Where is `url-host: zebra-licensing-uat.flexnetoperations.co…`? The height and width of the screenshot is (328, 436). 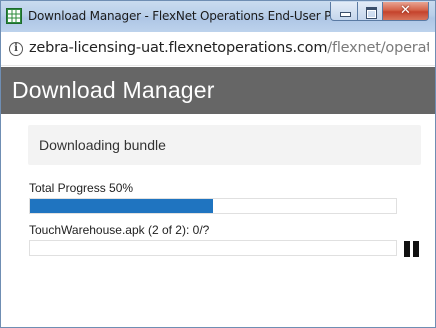
url-host: zebra-licensing-uat.flexnetoperations.co… is located at coordinates (178, 48).